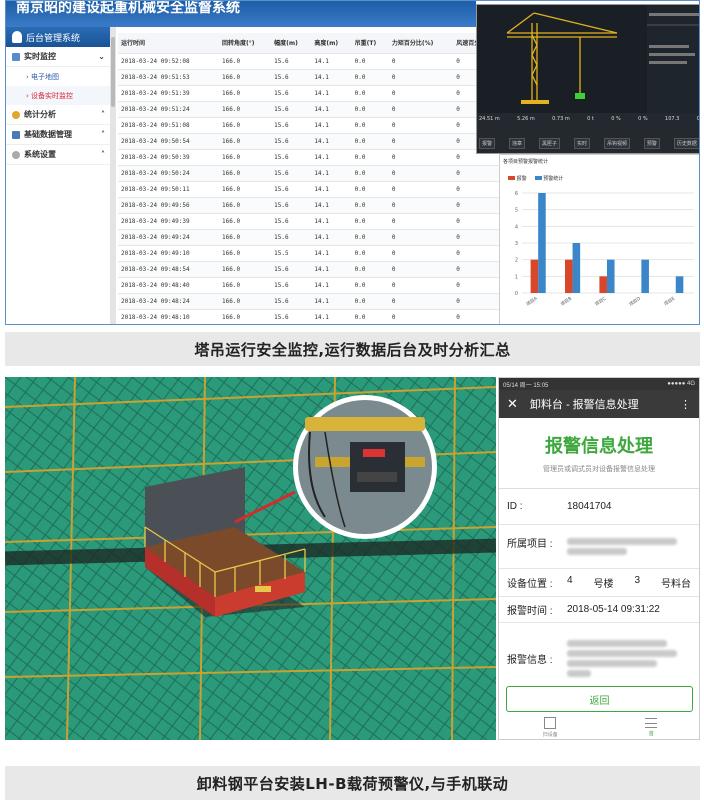  I want to click on location-building: 4, so click(570, 580).